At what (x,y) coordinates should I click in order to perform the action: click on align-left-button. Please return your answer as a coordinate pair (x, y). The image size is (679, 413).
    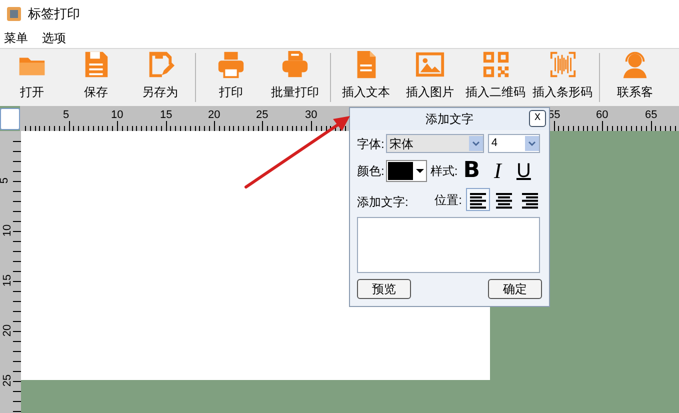
    Looking at the image, I should click on (478, 199).